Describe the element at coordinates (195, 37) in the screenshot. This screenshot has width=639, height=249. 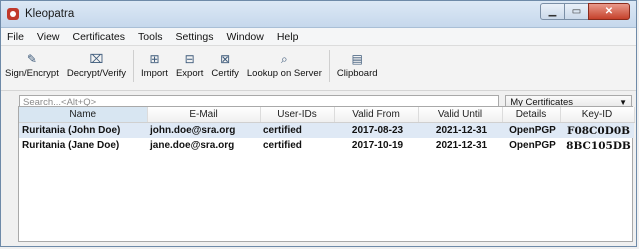
I see `menu-settings: Settings` at that location.